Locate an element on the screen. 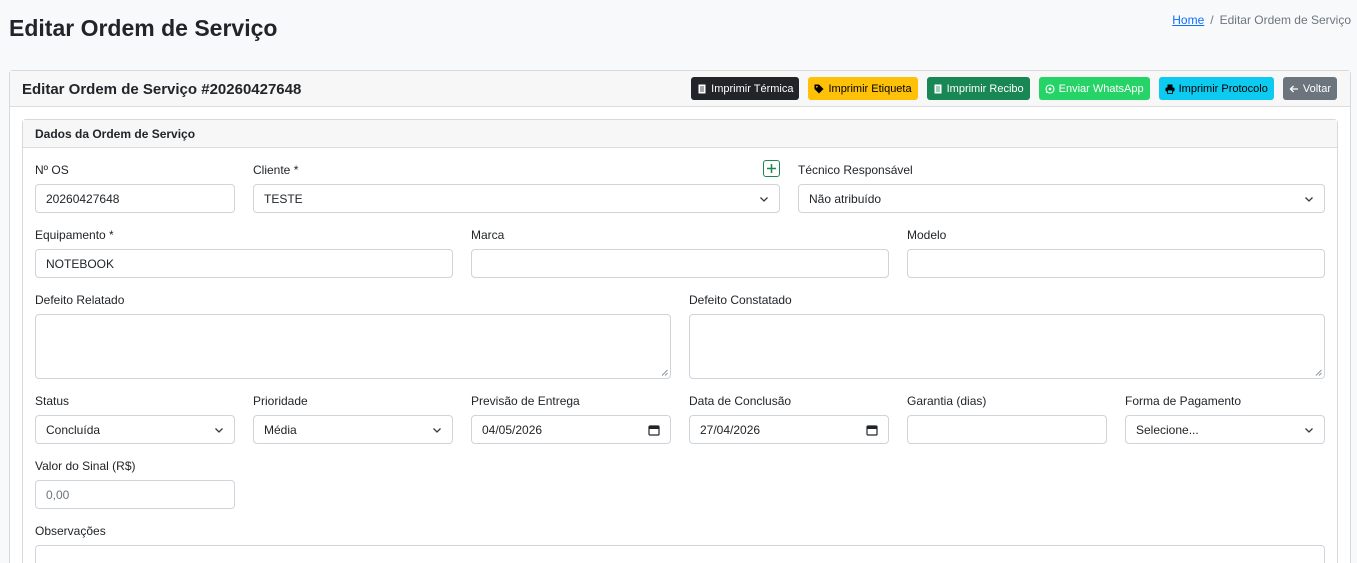 This screenshot has height=563, width=1357. print-protocol-label: Imprimir Protocolo is located at coordinates (1223, 88).